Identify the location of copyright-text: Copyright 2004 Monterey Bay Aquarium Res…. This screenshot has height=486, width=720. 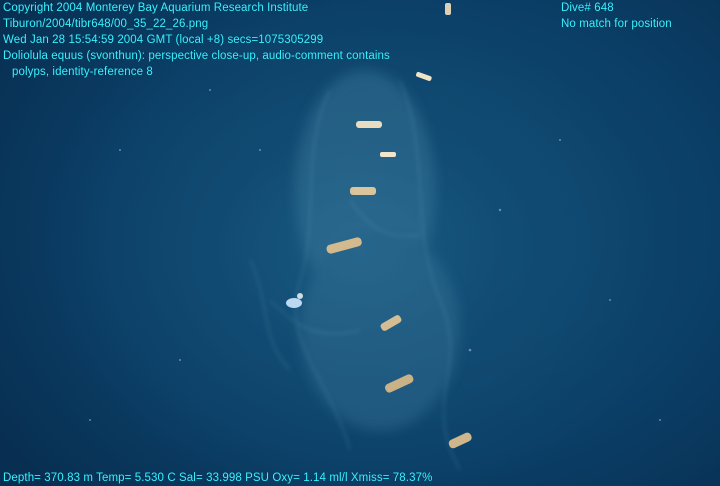
(156, 8).